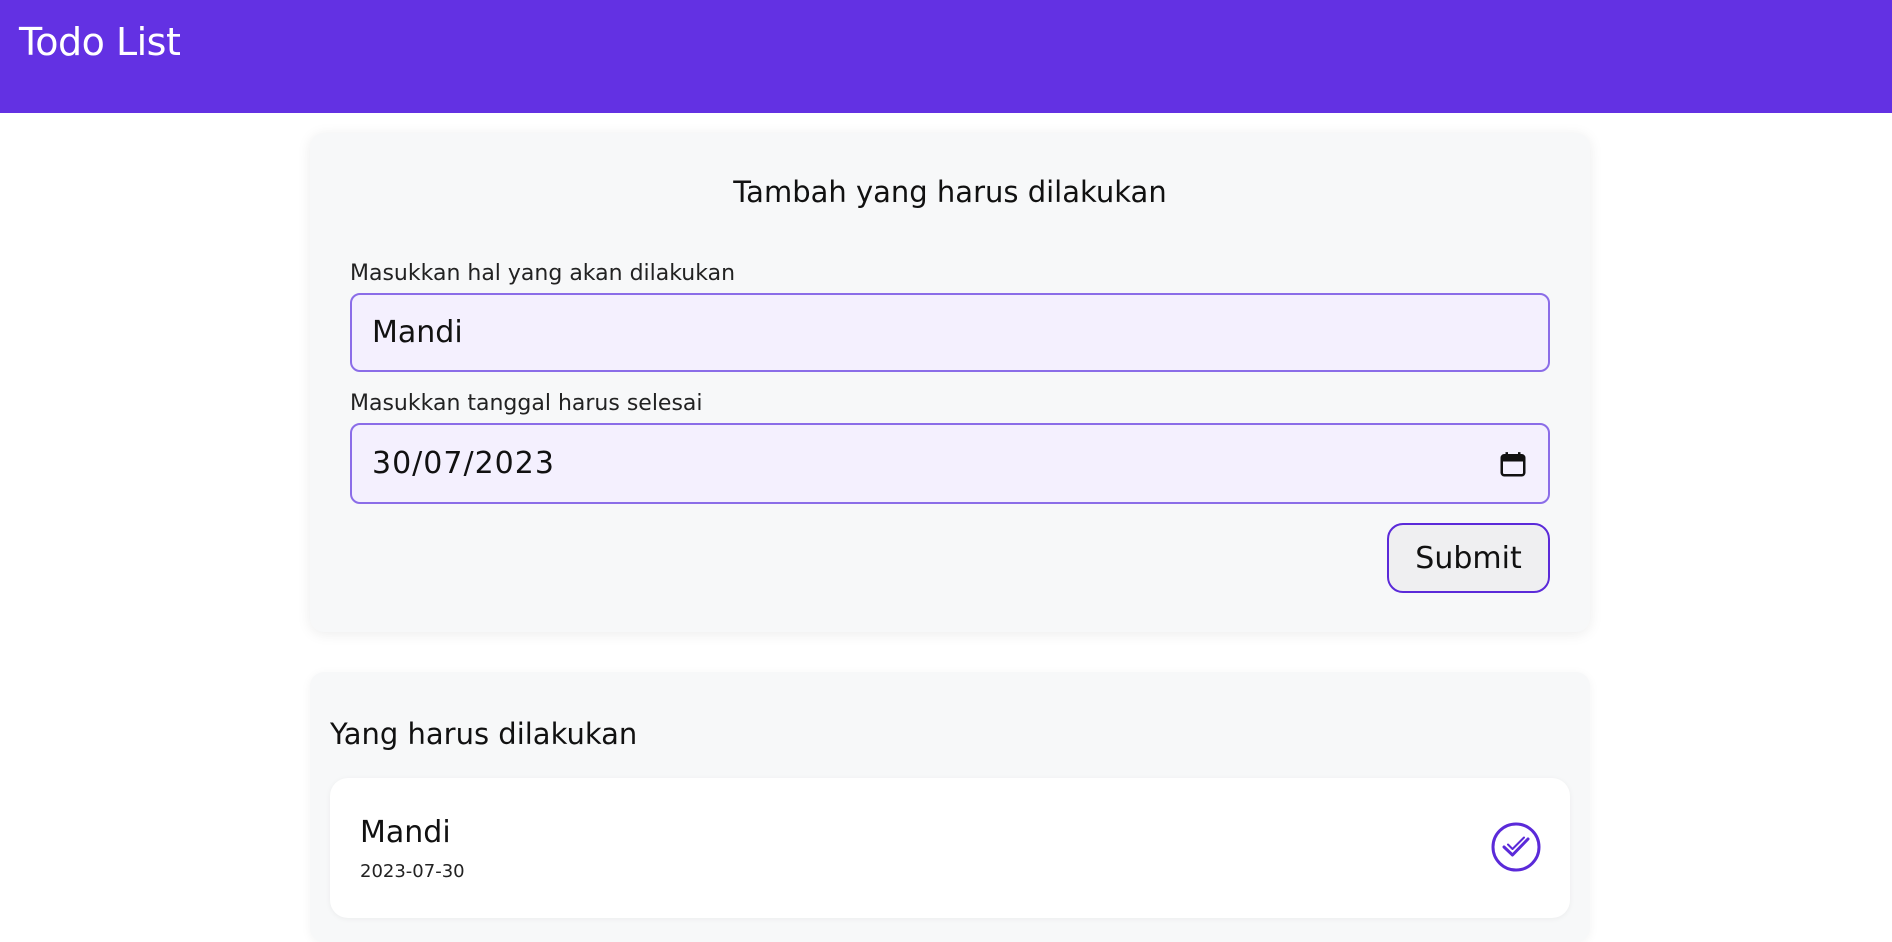 This screenshot has width=1892, height=942. What do you see at coordinates (950, 332) in the screenshot?
I see `todo-title-input` at bounding box center [950, 332].